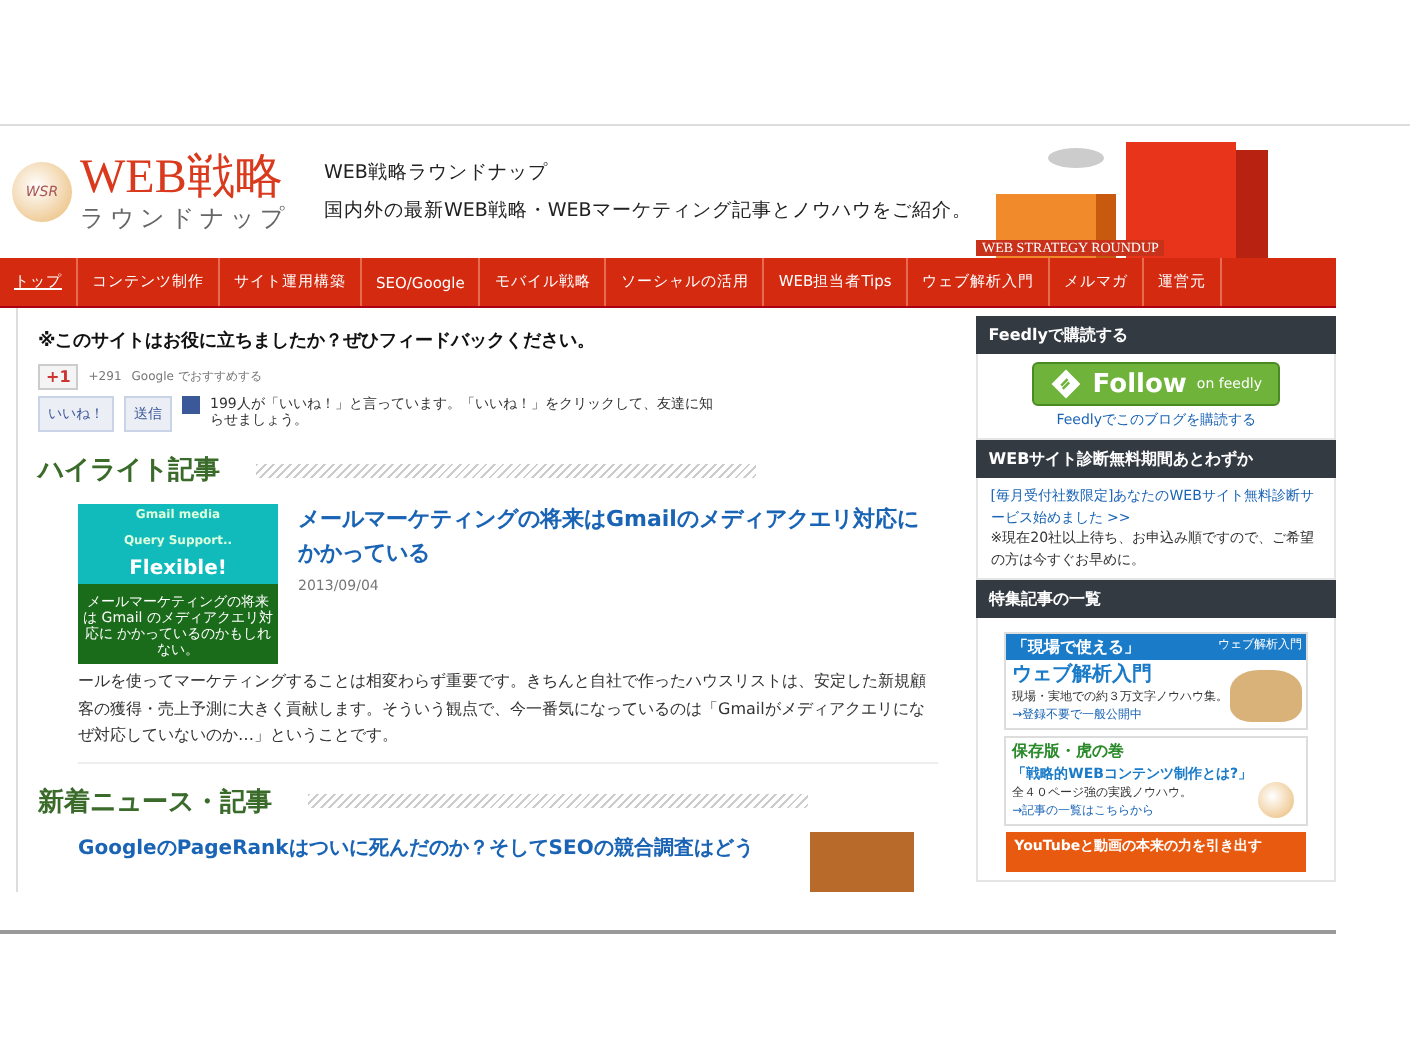 The height and width of the screenshot is (1058, 1410). Describe the element at coordinates (185, 218) in the screenshot. I see `logo-subtitle: ラウンドナップ` at that location.